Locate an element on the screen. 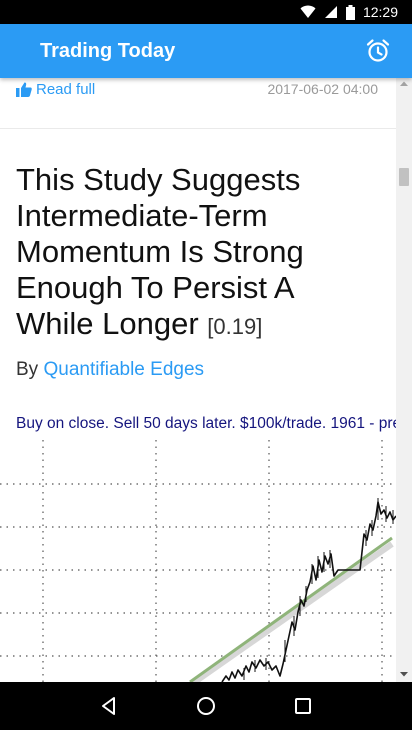  back-icon is located at coordinates (108, 706).